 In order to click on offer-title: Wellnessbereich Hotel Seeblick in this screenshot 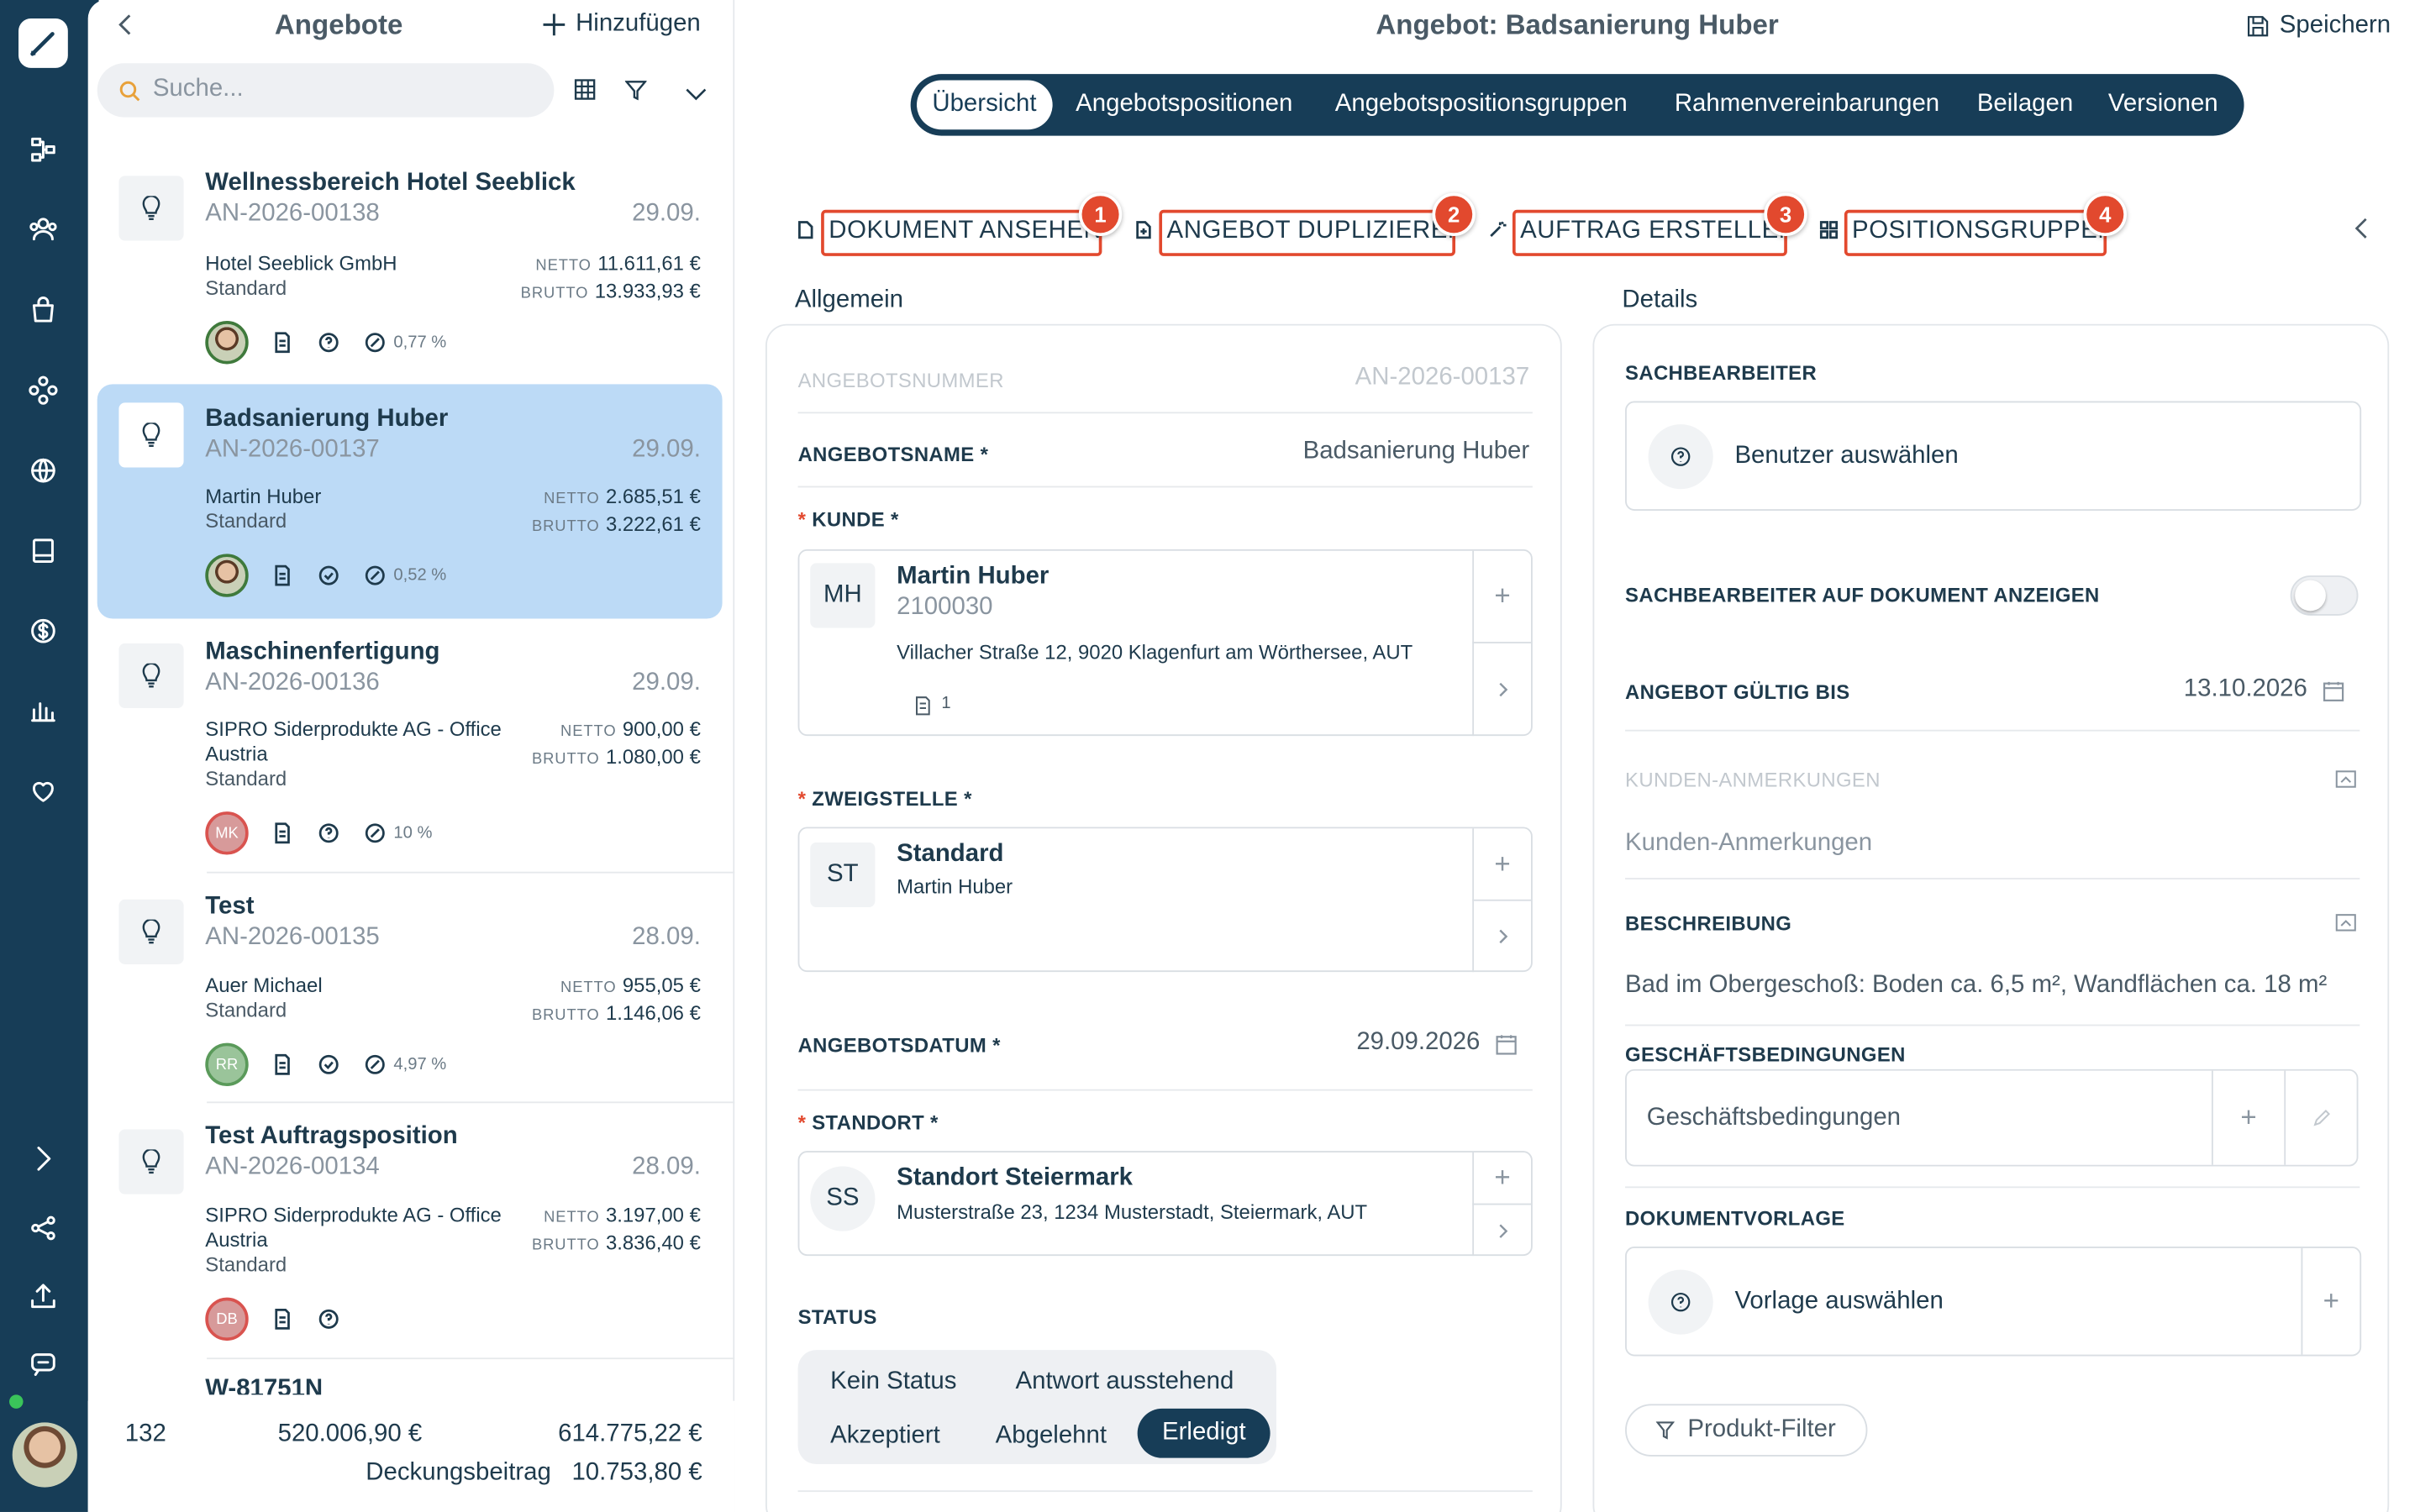, I will do `click(390, 183)`.